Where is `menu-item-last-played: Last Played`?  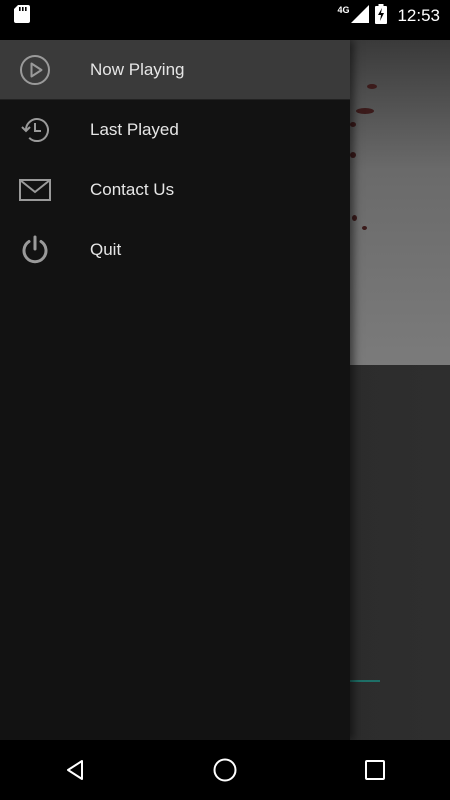
menu-item-last-played: Last Played is located at coordinates (175, 130).